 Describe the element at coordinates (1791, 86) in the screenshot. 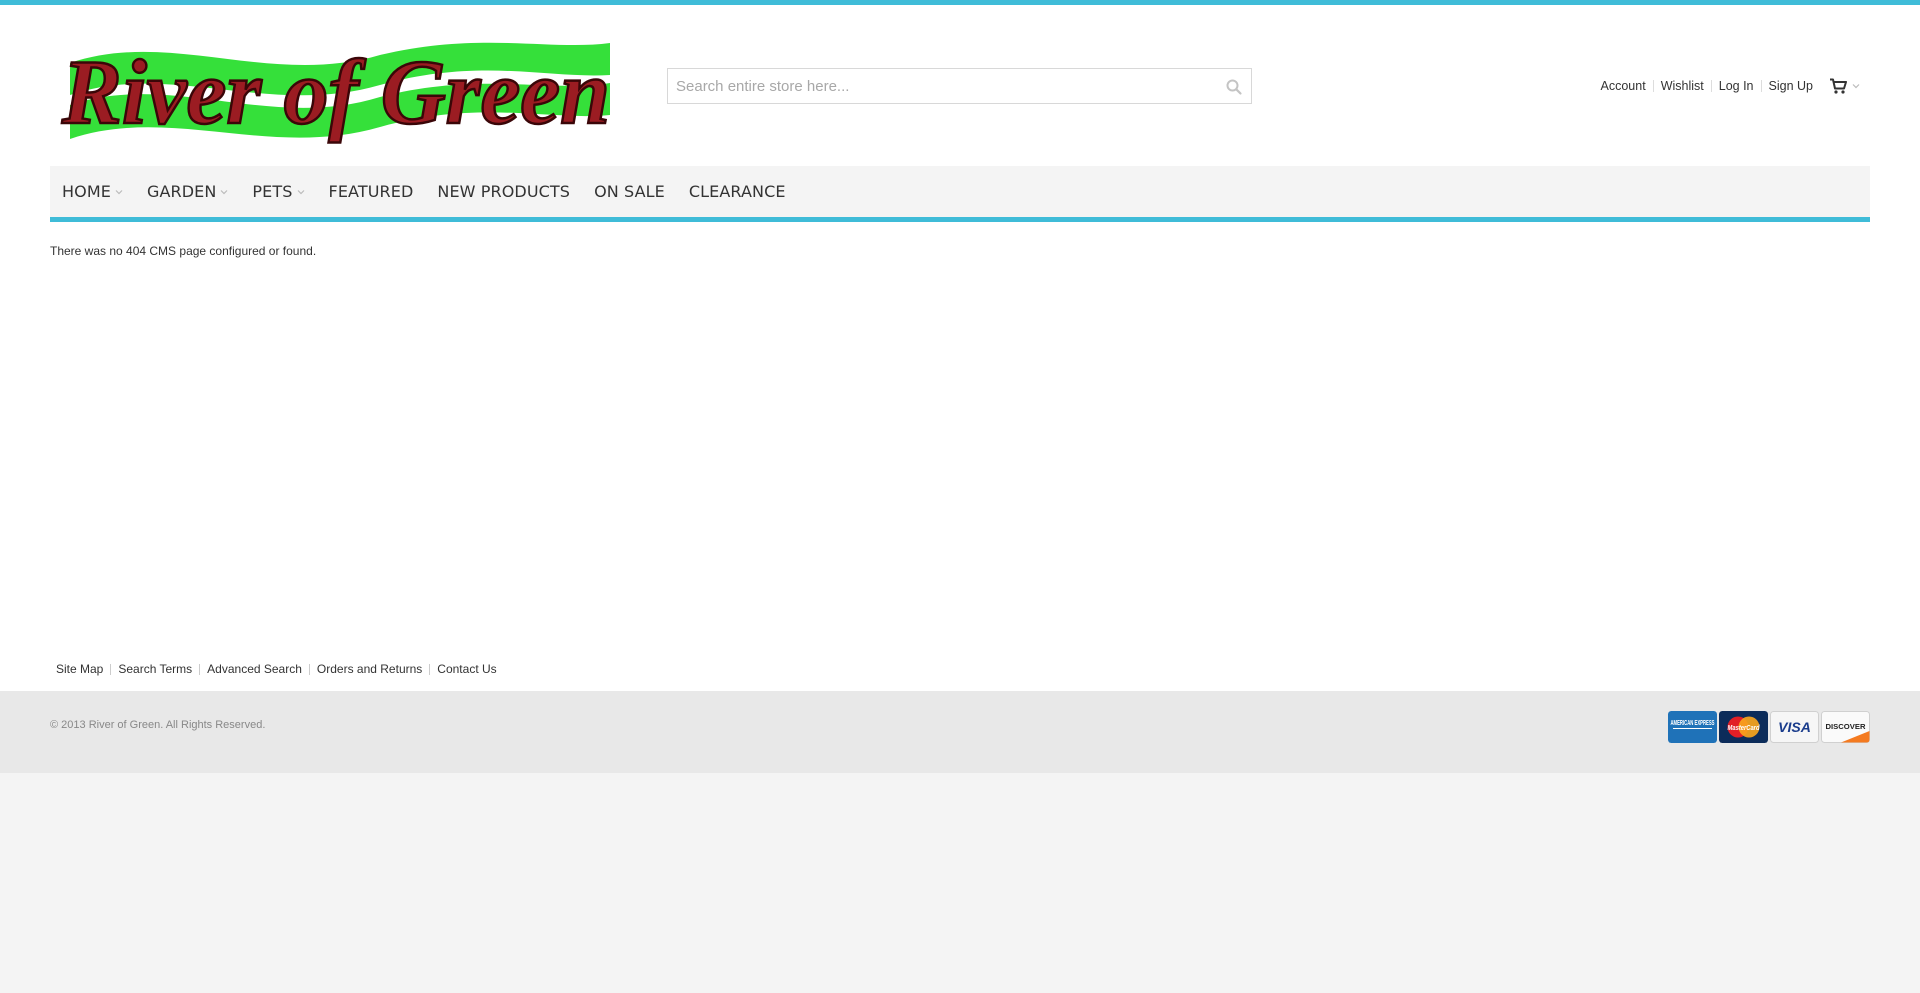

I see `signup-link: Sign Up` at that location.